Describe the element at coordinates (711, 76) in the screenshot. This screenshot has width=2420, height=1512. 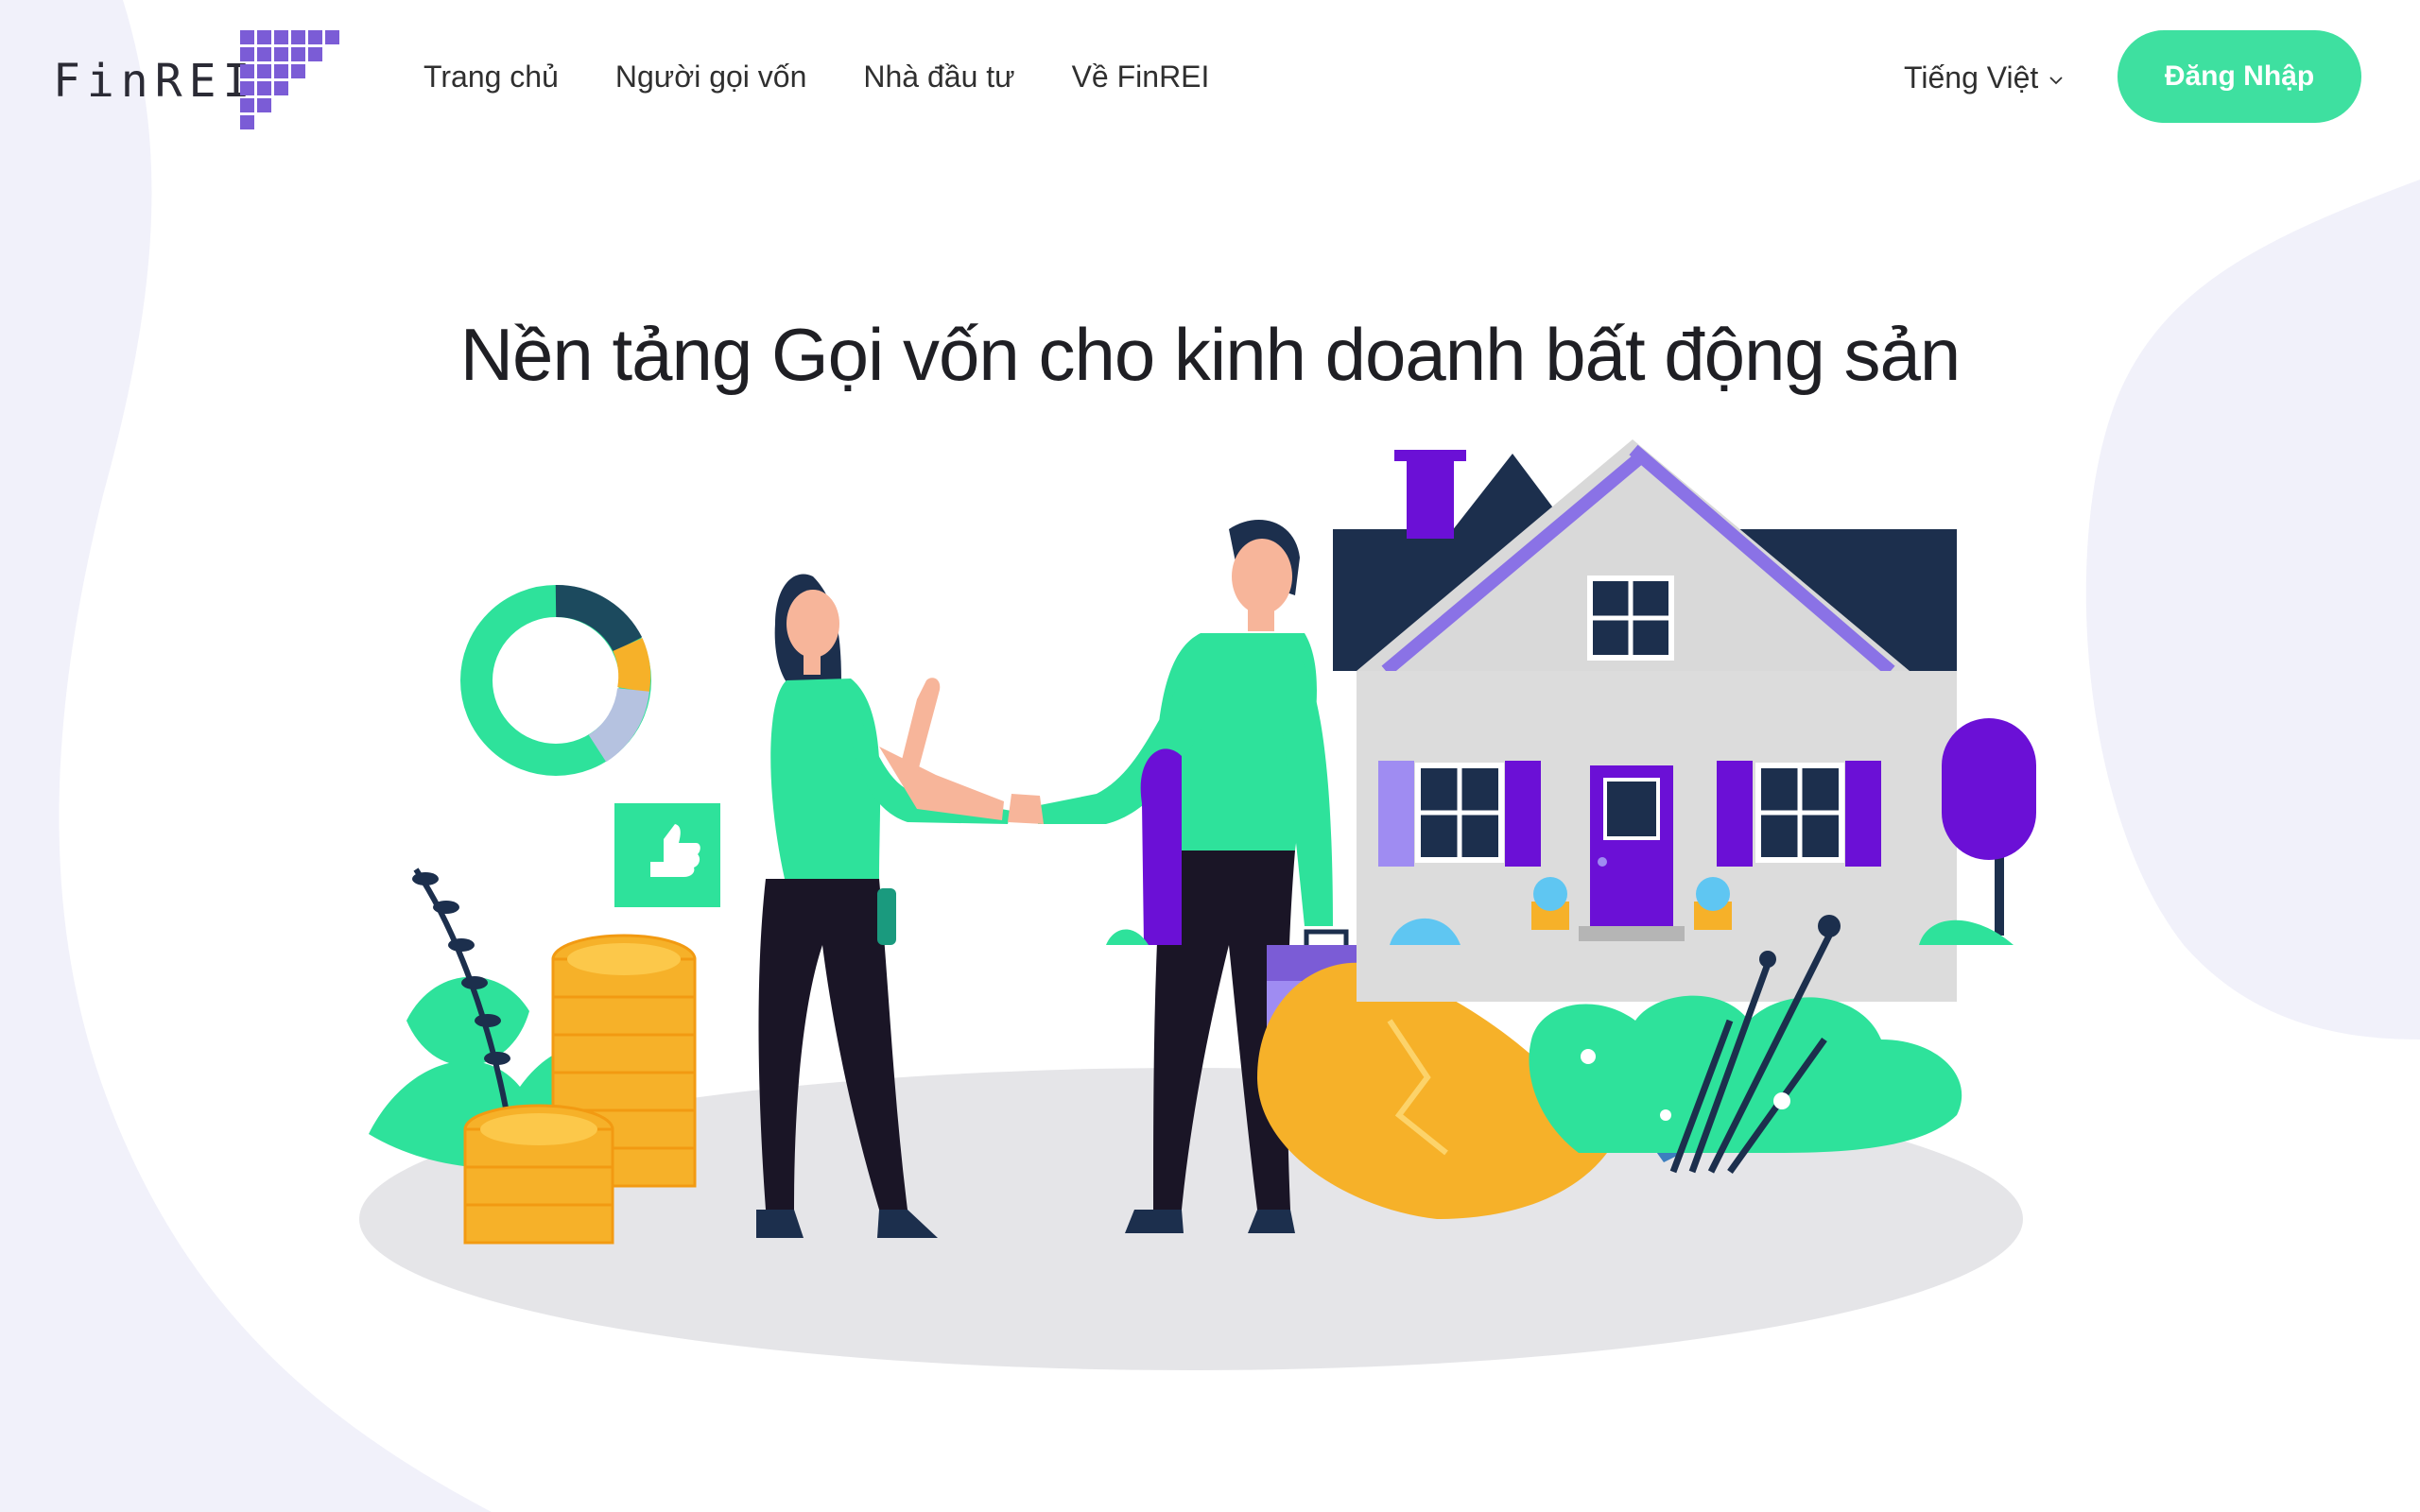
I see `nav-item-fundraisers: Người gọi vốn` at that location.